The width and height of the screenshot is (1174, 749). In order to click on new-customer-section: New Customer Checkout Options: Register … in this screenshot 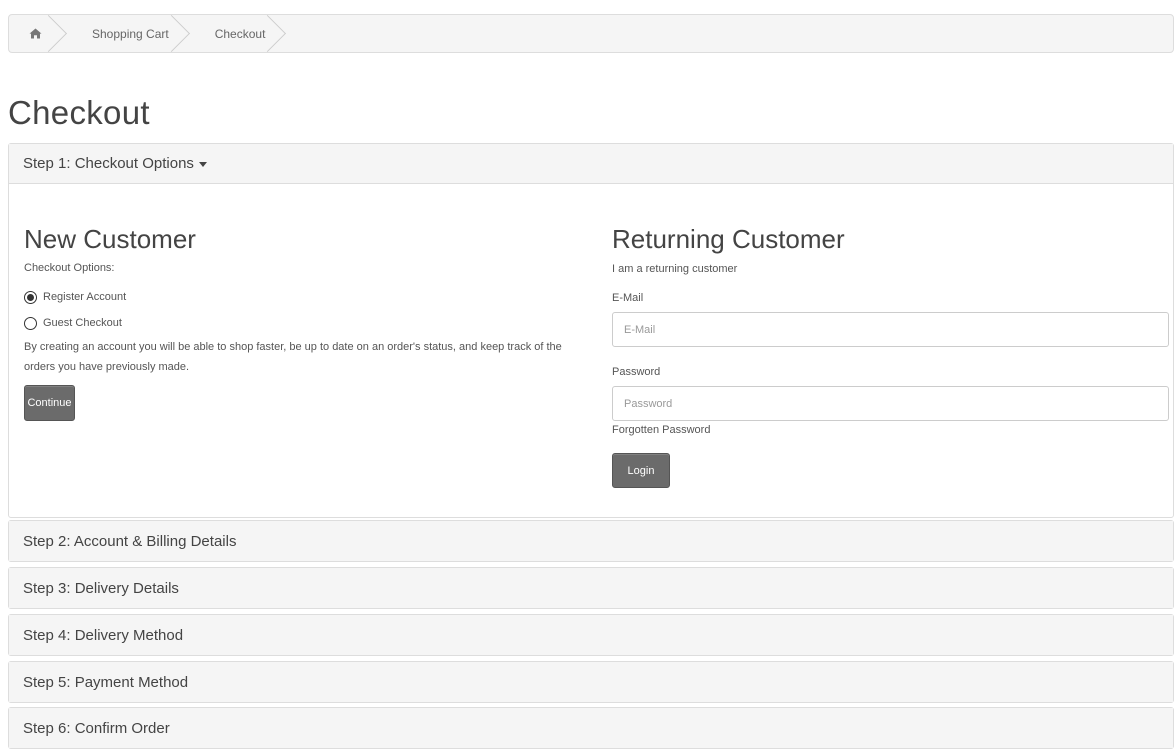, I will do `click(304, 322)`.